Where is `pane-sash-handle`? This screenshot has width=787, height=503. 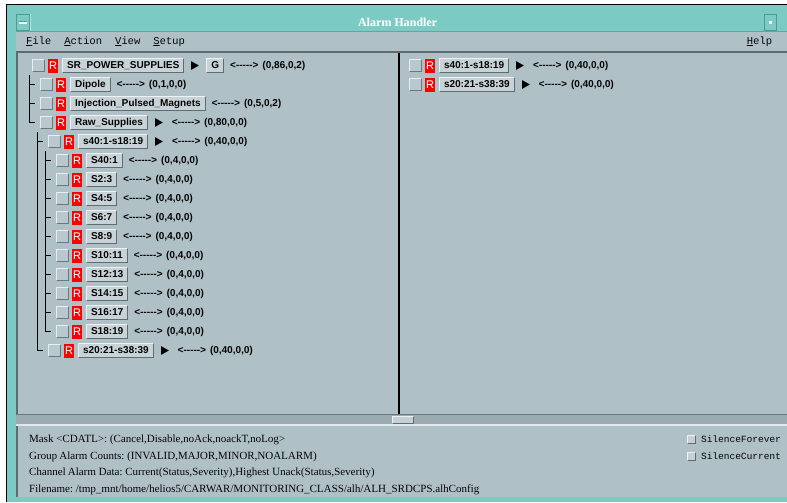 pane-sash-handle is located at coordinates (403, 420).